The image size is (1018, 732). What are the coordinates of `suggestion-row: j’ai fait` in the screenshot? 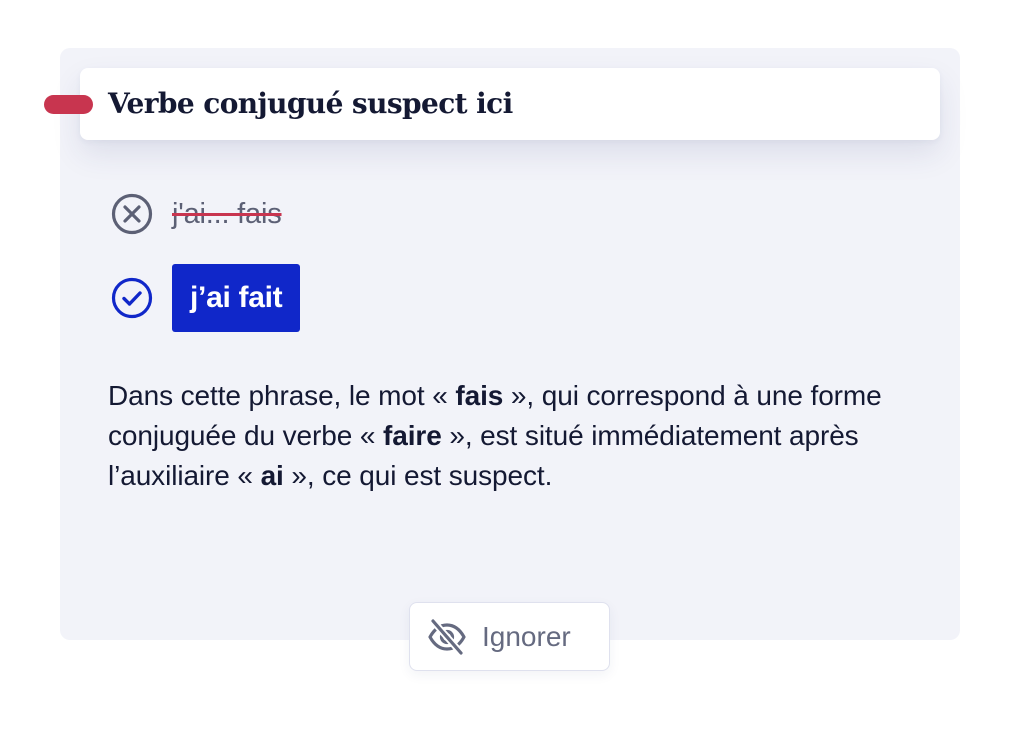 It's located at (205, 298).